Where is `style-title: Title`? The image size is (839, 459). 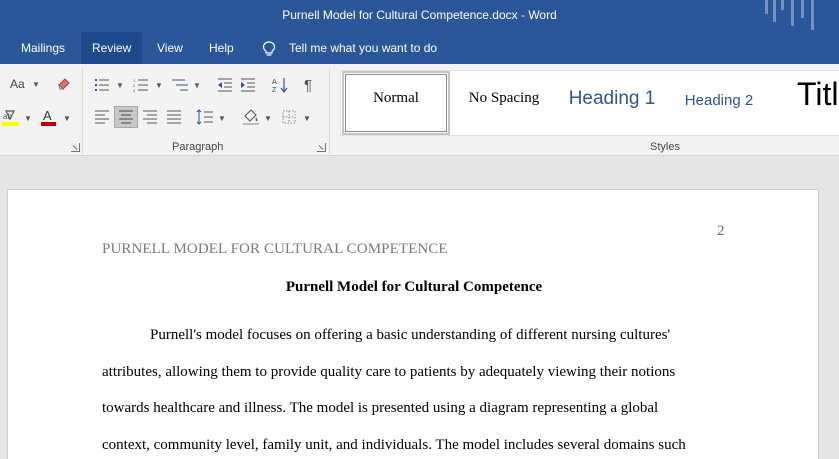
style-title: Title is located at coordinates (813, 103).